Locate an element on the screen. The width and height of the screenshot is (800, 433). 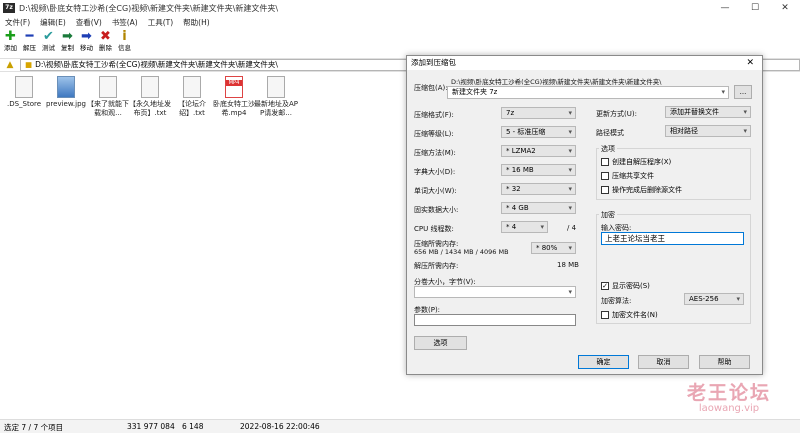
show-password-checkbox: ✓ 显示密码(S) is located at coordinates (625, 286).